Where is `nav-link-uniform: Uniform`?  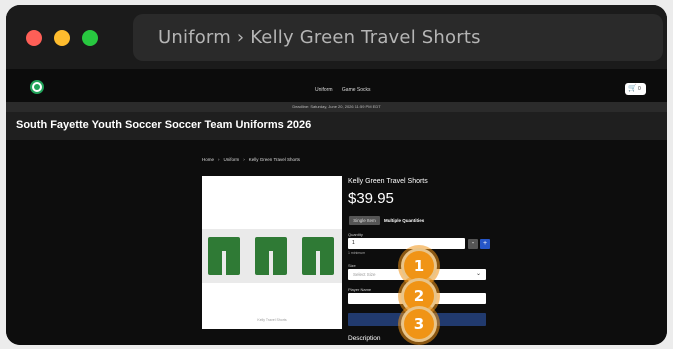 nav-link-uniform: Uniform is located at coordinates (324, 90).